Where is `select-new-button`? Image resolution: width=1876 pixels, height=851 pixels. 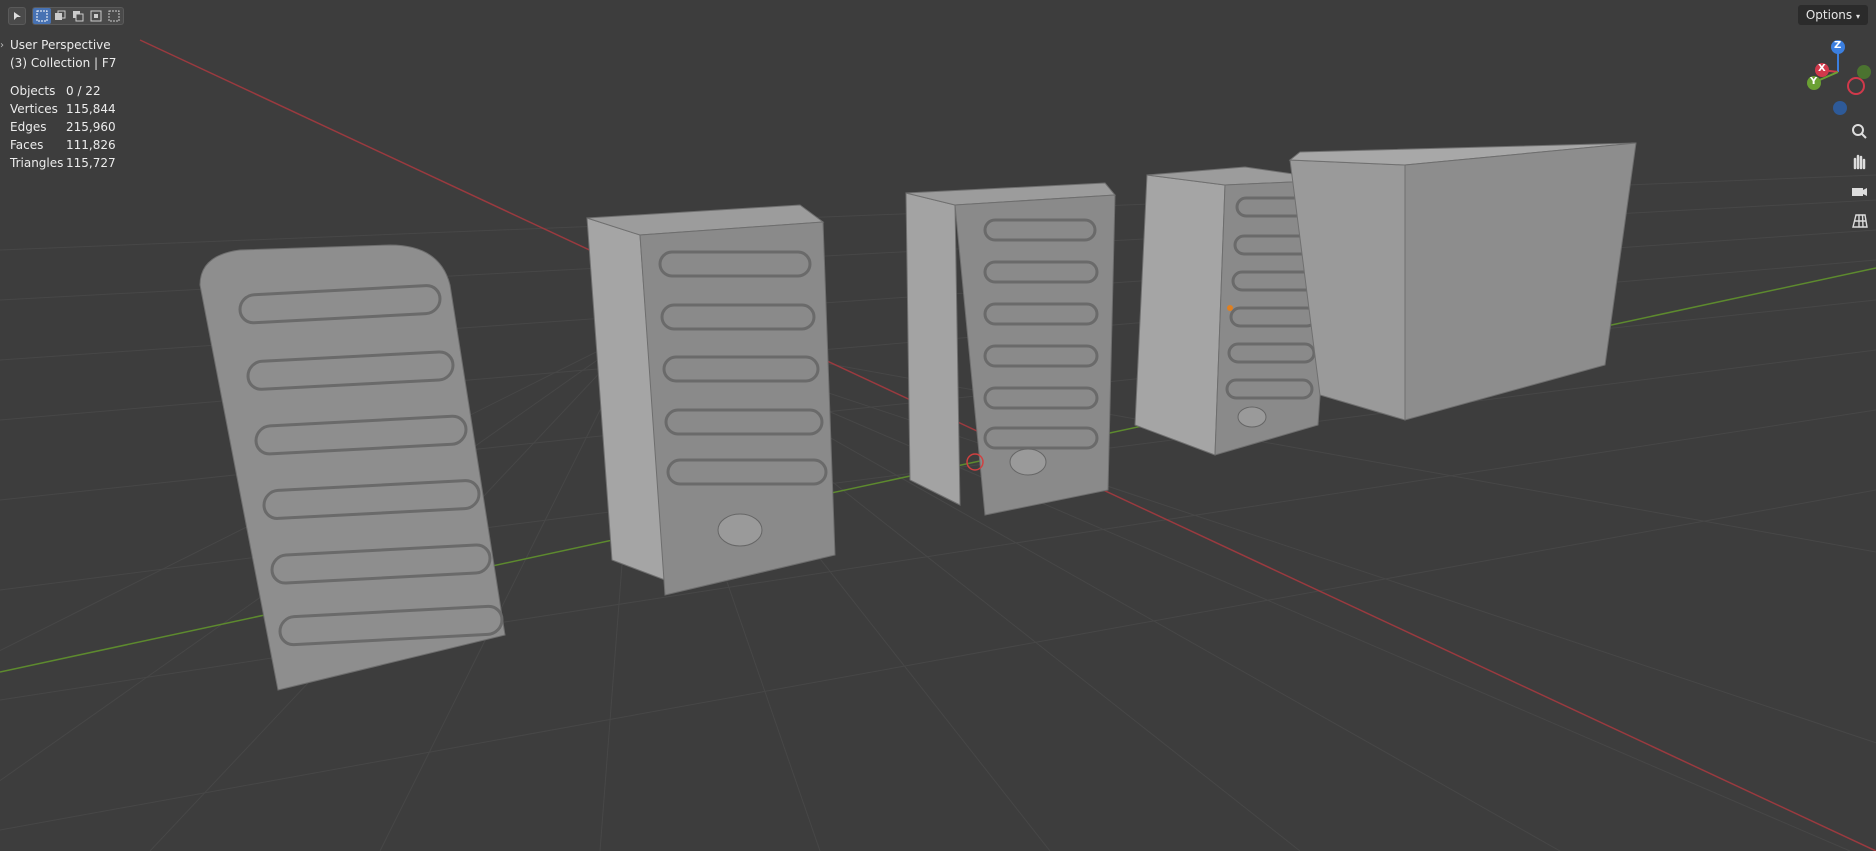
select-new-button is located at coordinates (42, 16).